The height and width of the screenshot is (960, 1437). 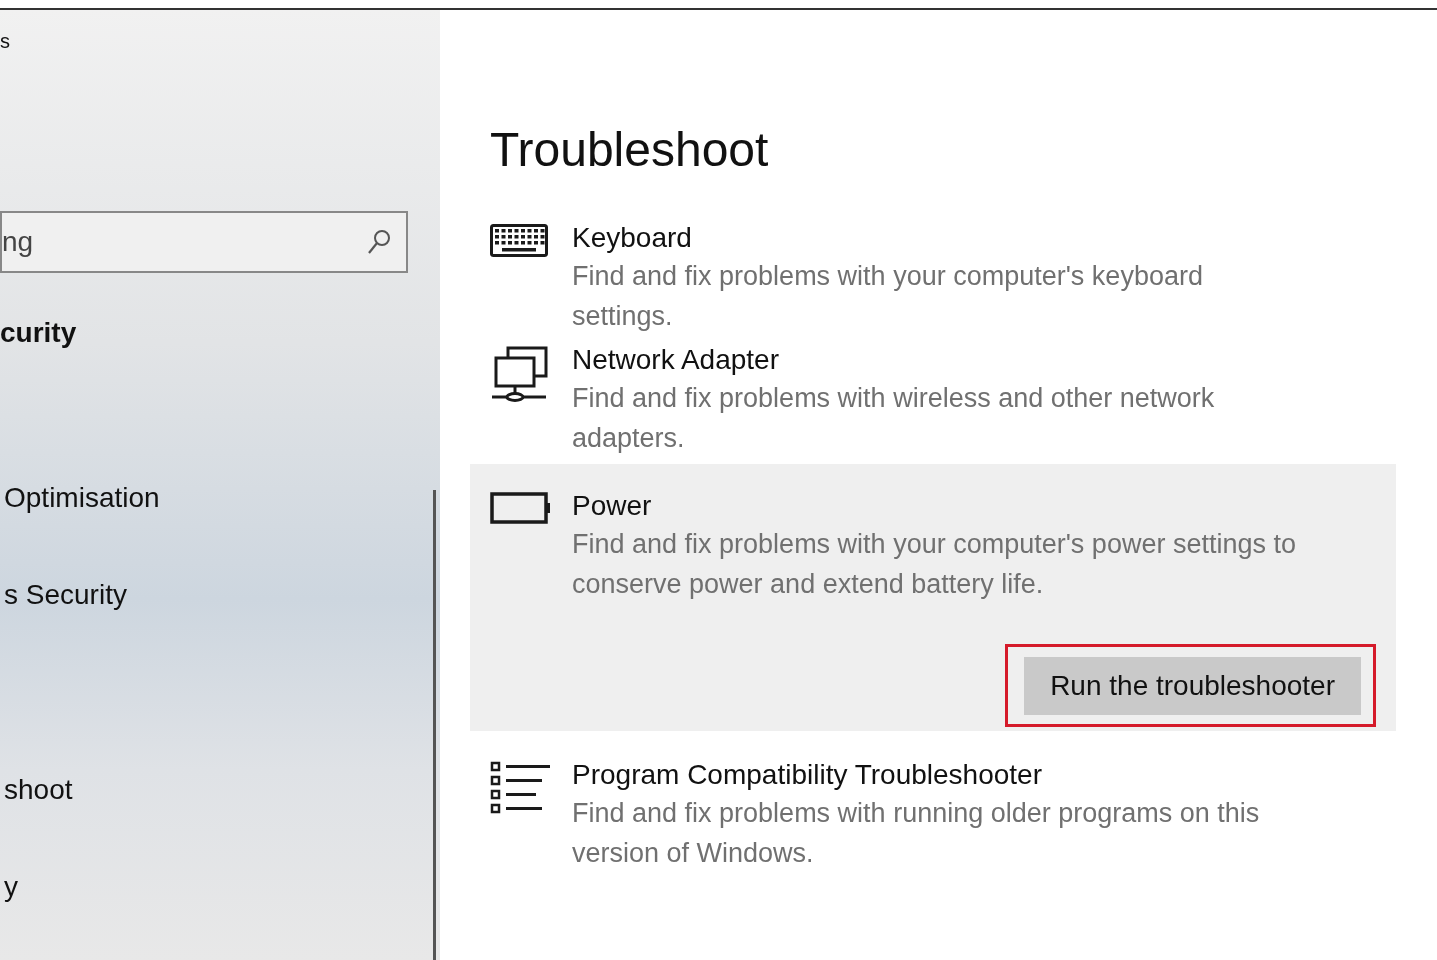 What do you see at coordinates (5, 41) in the screenshot?
I see `window-title: s` at bounding box center [5, 41].